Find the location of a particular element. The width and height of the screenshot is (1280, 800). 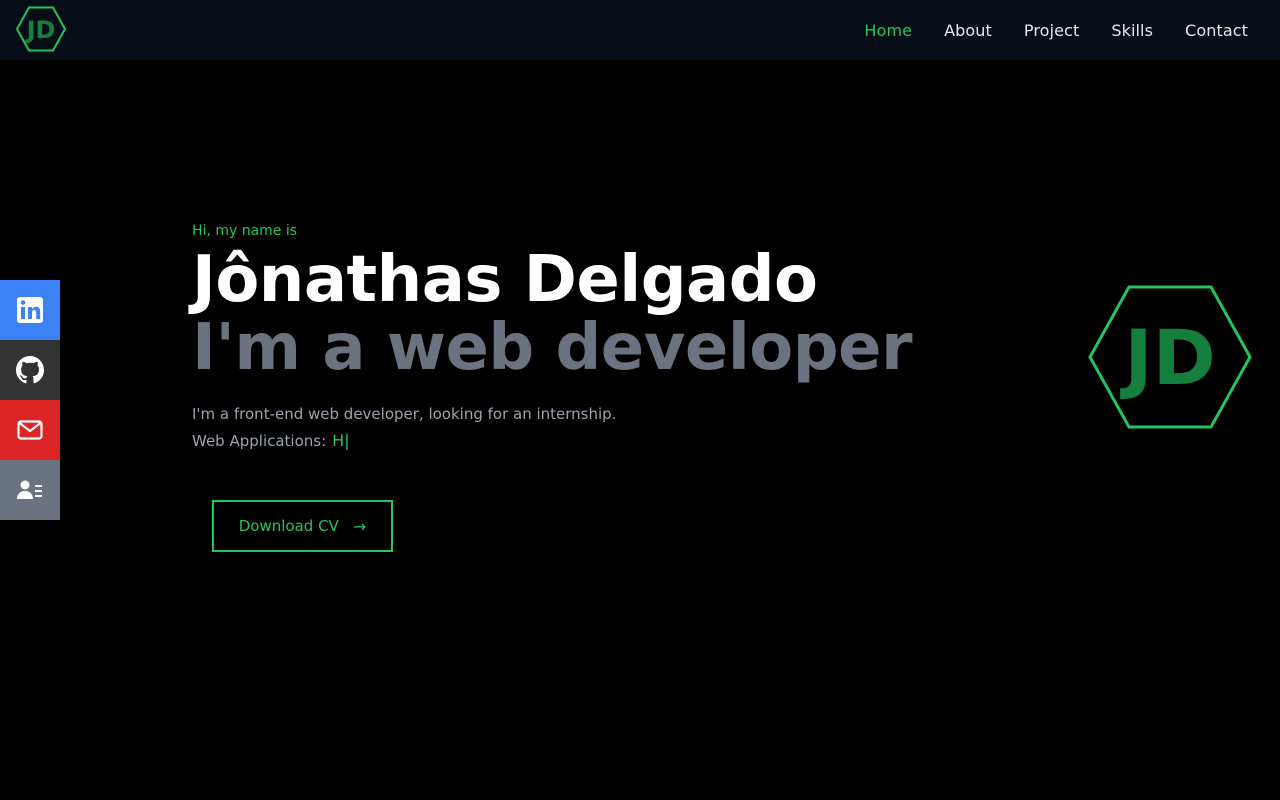

linkedin-link is located at coordinates (30, 310).